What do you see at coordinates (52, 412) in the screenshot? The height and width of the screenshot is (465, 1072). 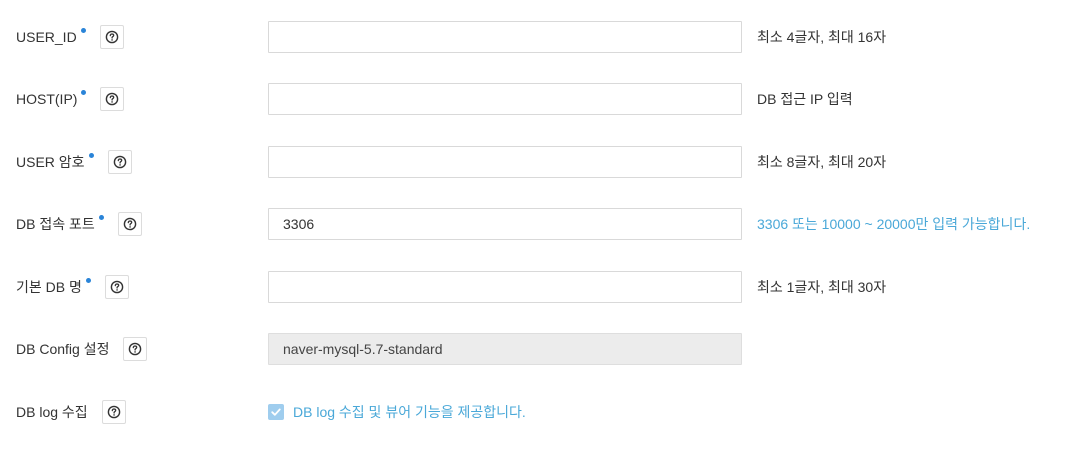 I see `db-log-label: DB log 수집` at bounding box center [52, 412].